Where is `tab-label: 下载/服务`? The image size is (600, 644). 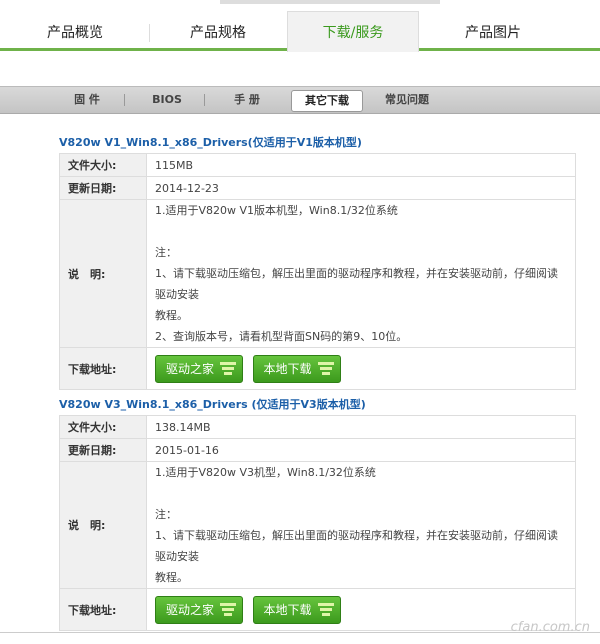 tab-label: 下载/服务 is located at coordinates (353, 33).